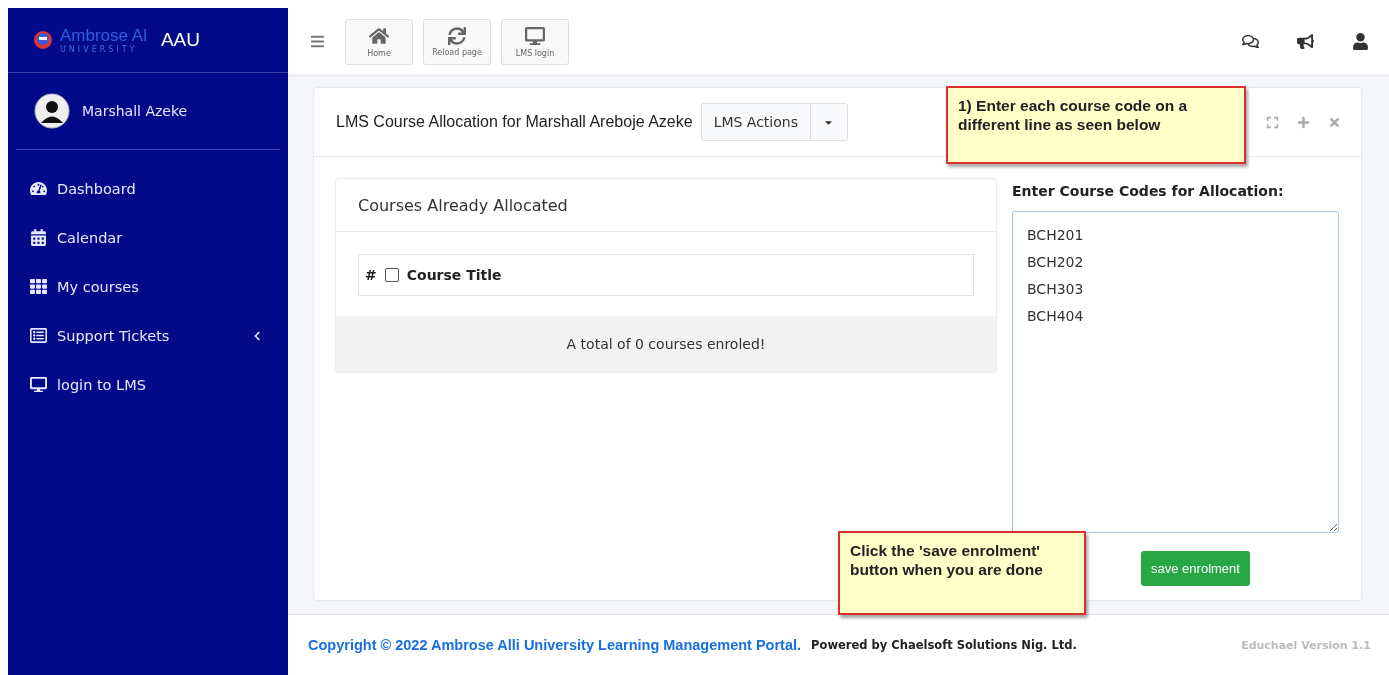  What do you see at coordinates (103, 35) in the screenshot?
I see `logo-text: Ambrose Al` at bounding box center [103, 35].